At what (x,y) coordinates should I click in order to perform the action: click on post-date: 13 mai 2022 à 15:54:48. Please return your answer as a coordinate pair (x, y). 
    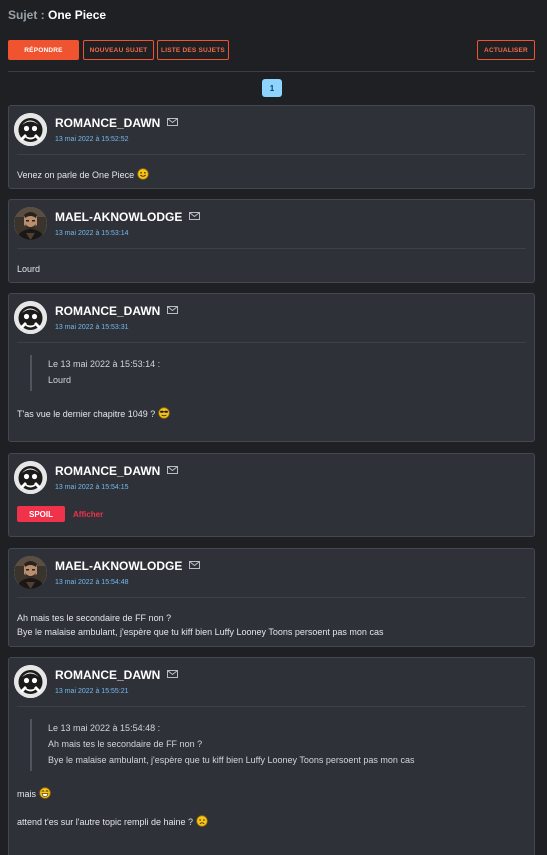
    Looking at the image, I should click on (92, 582).